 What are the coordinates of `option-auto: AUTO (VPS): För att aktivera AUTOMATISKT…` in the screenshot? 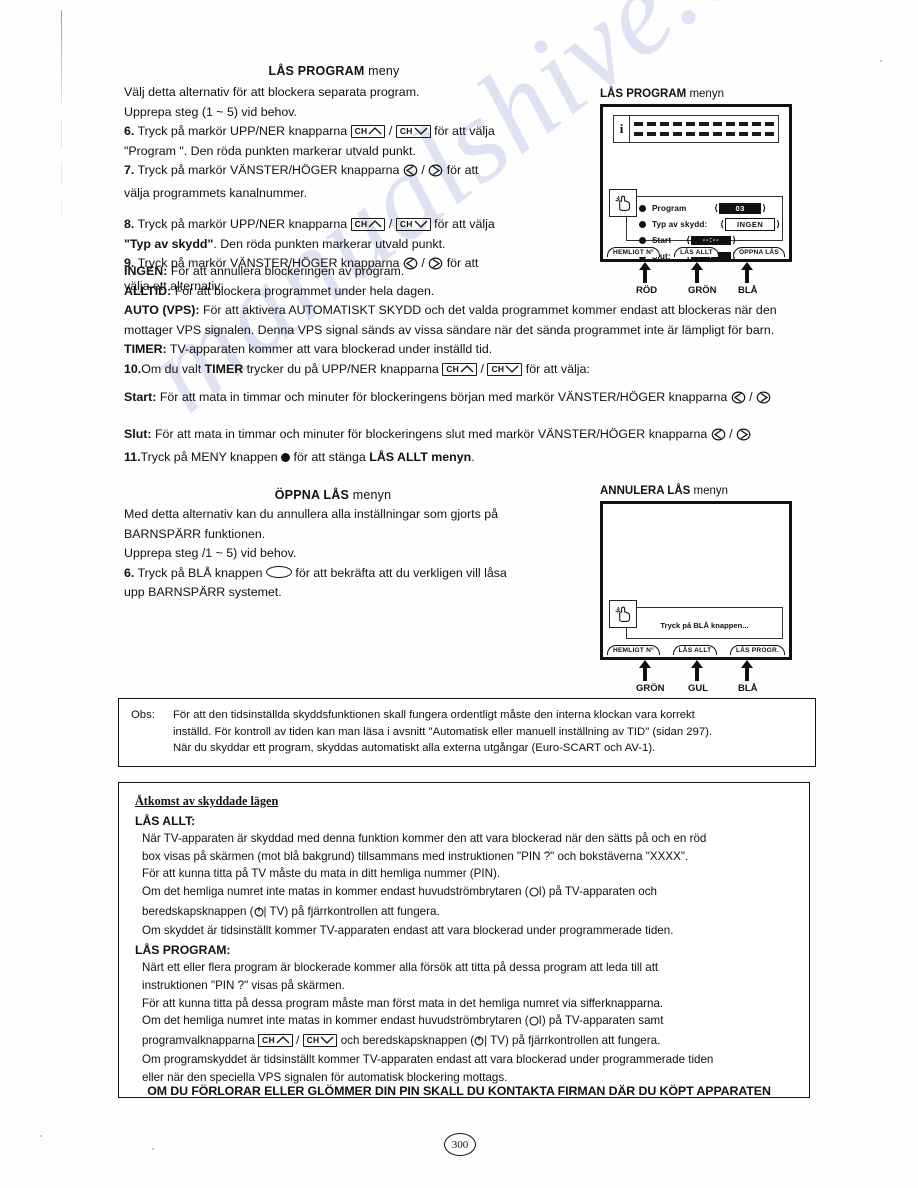 It's located at (469, 320).